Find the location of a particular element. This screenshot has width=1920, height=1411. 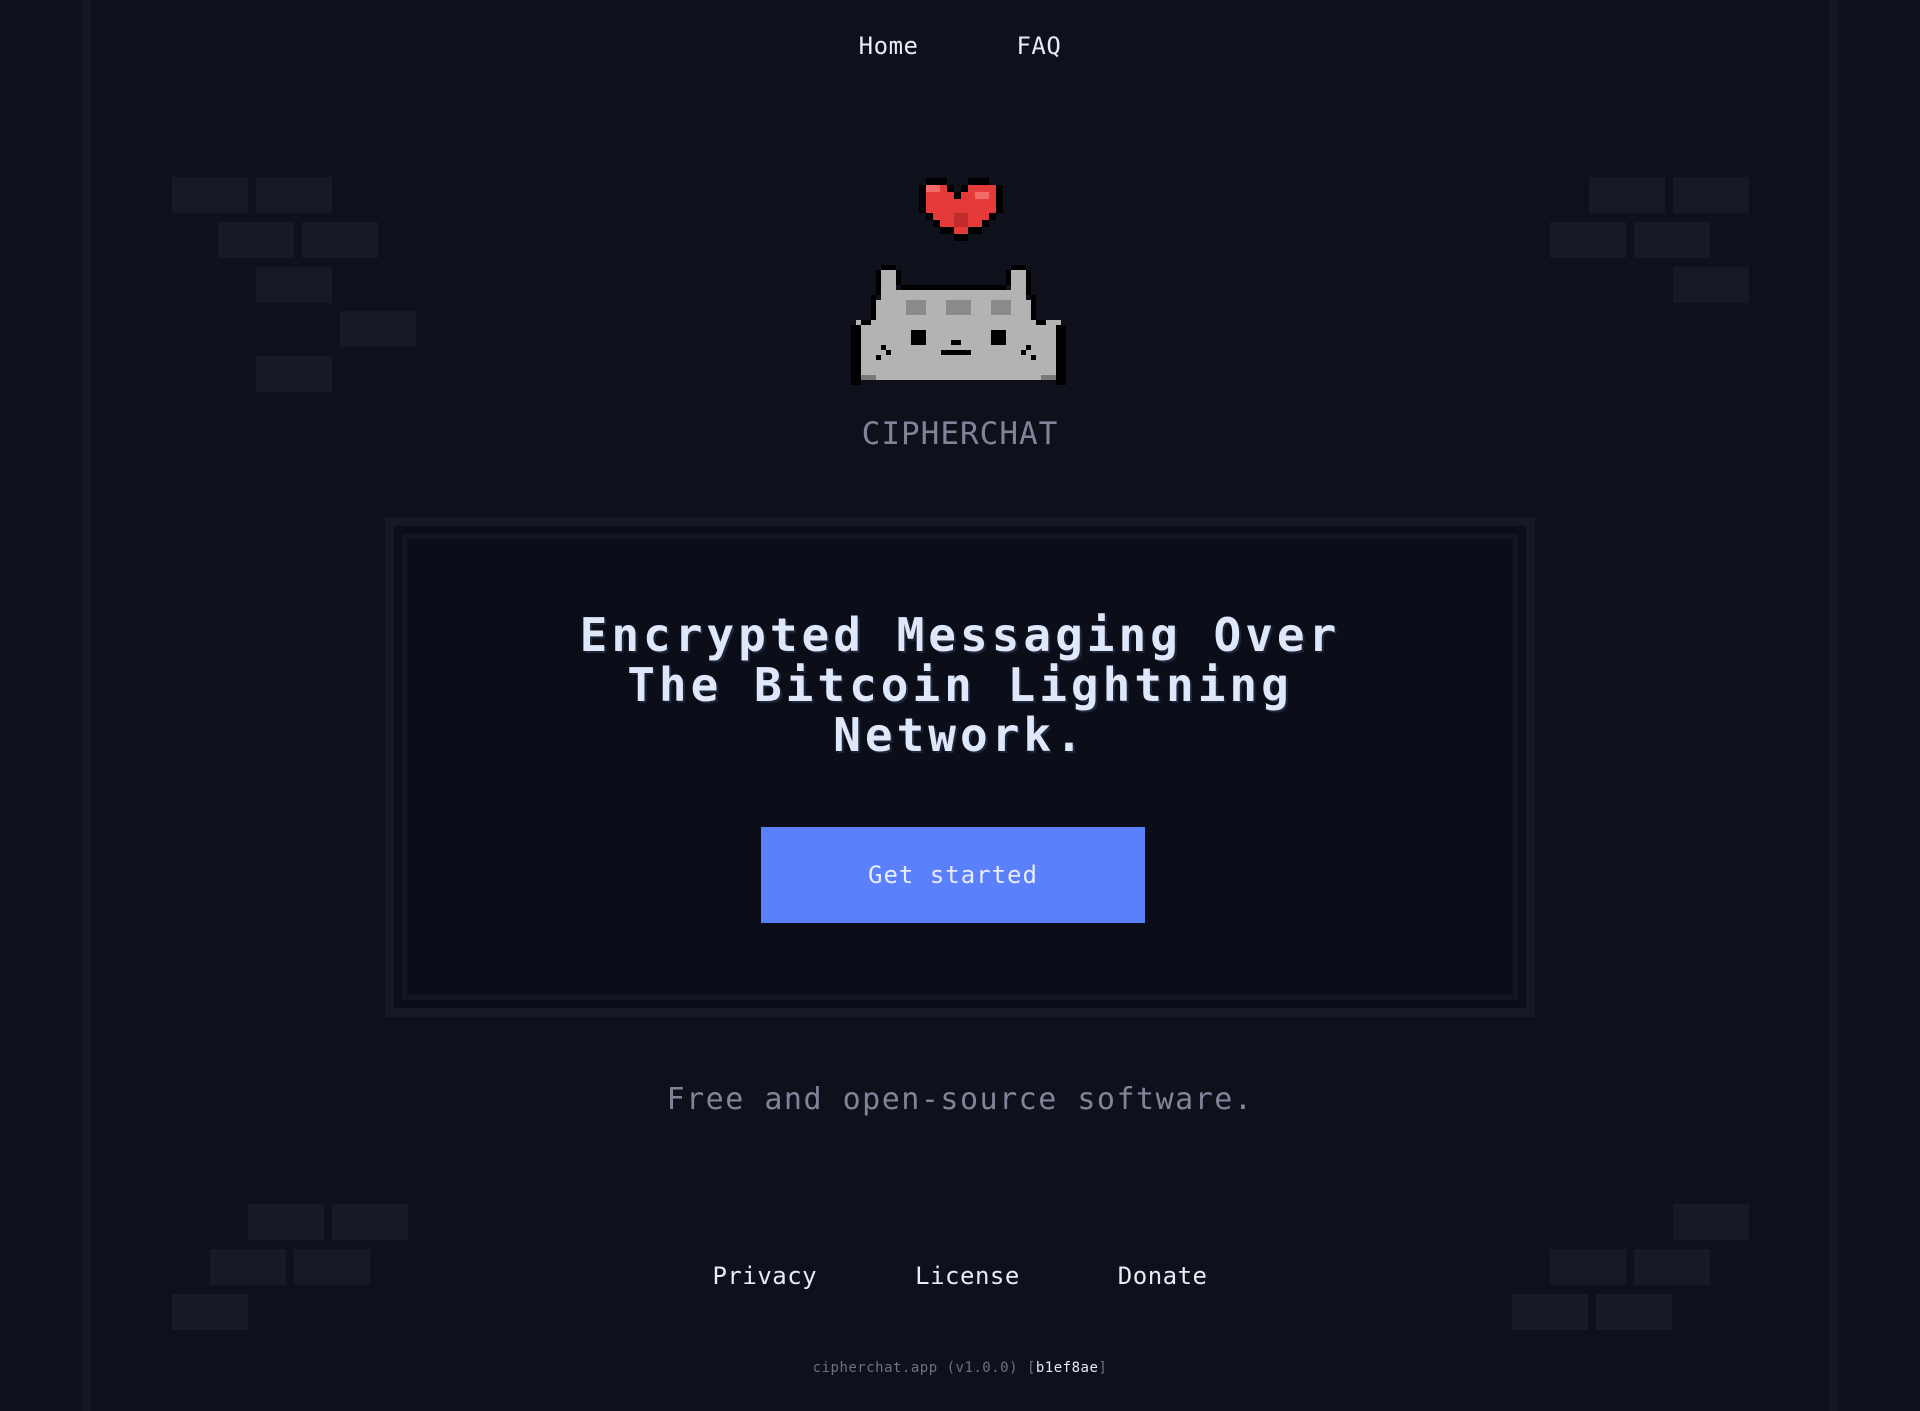

right-border-rail is located at coordinates (1834, 705).